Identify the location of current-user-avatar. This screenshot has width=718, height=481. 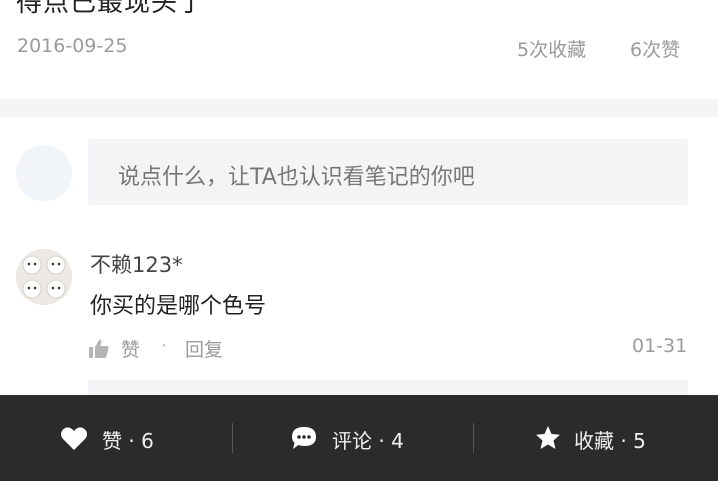
(44, 173).